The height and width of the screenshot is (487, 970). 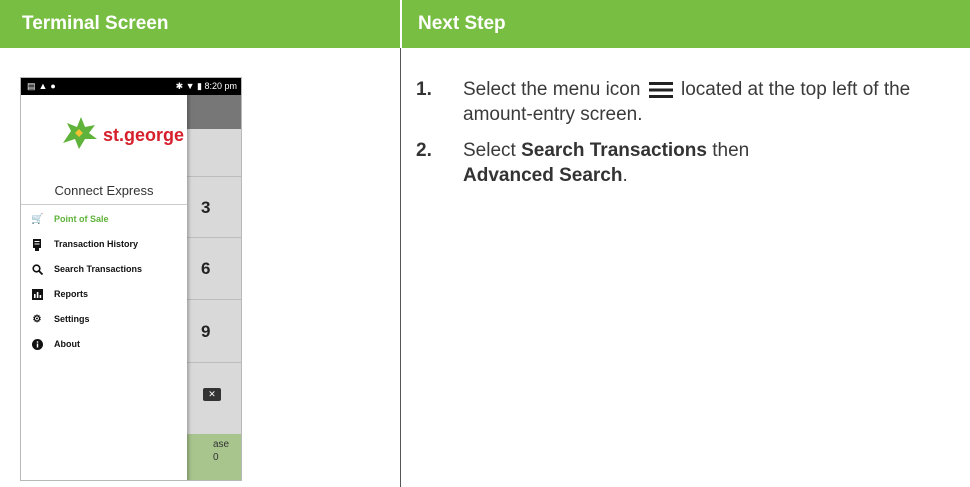 I want to click on step-text-mid: then, so click(x=728, y=150).